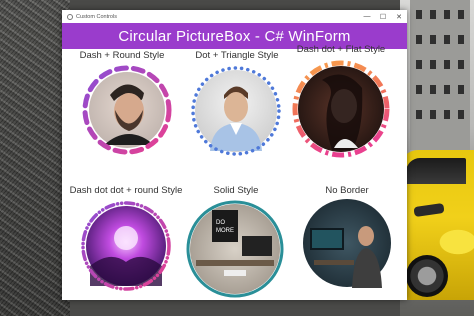 Image resolution: width=474 pixels, height=316 pixels. Describe the element at coordinates (236, 190) in the screenshot. I see `label-solid: Solid Style` at that location.